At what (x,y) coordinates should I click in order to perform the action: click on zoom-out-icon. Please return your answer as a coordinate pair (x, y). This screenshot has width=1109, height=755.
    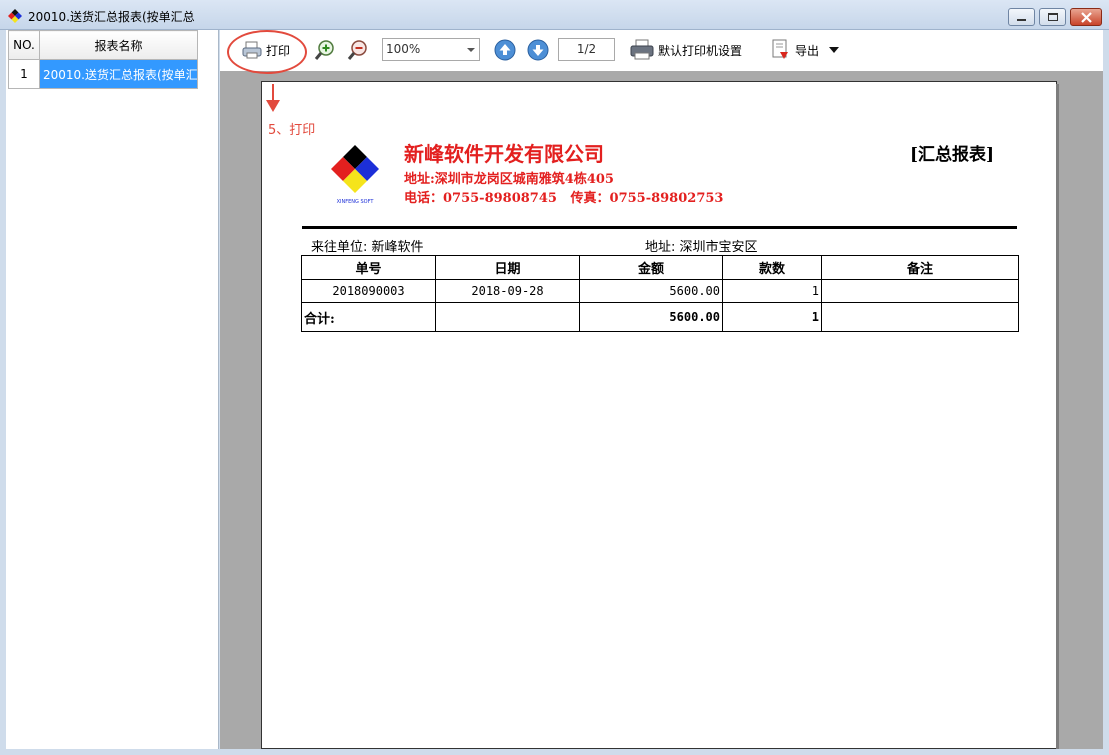
    Looking at the image, I should click on (357, 50).